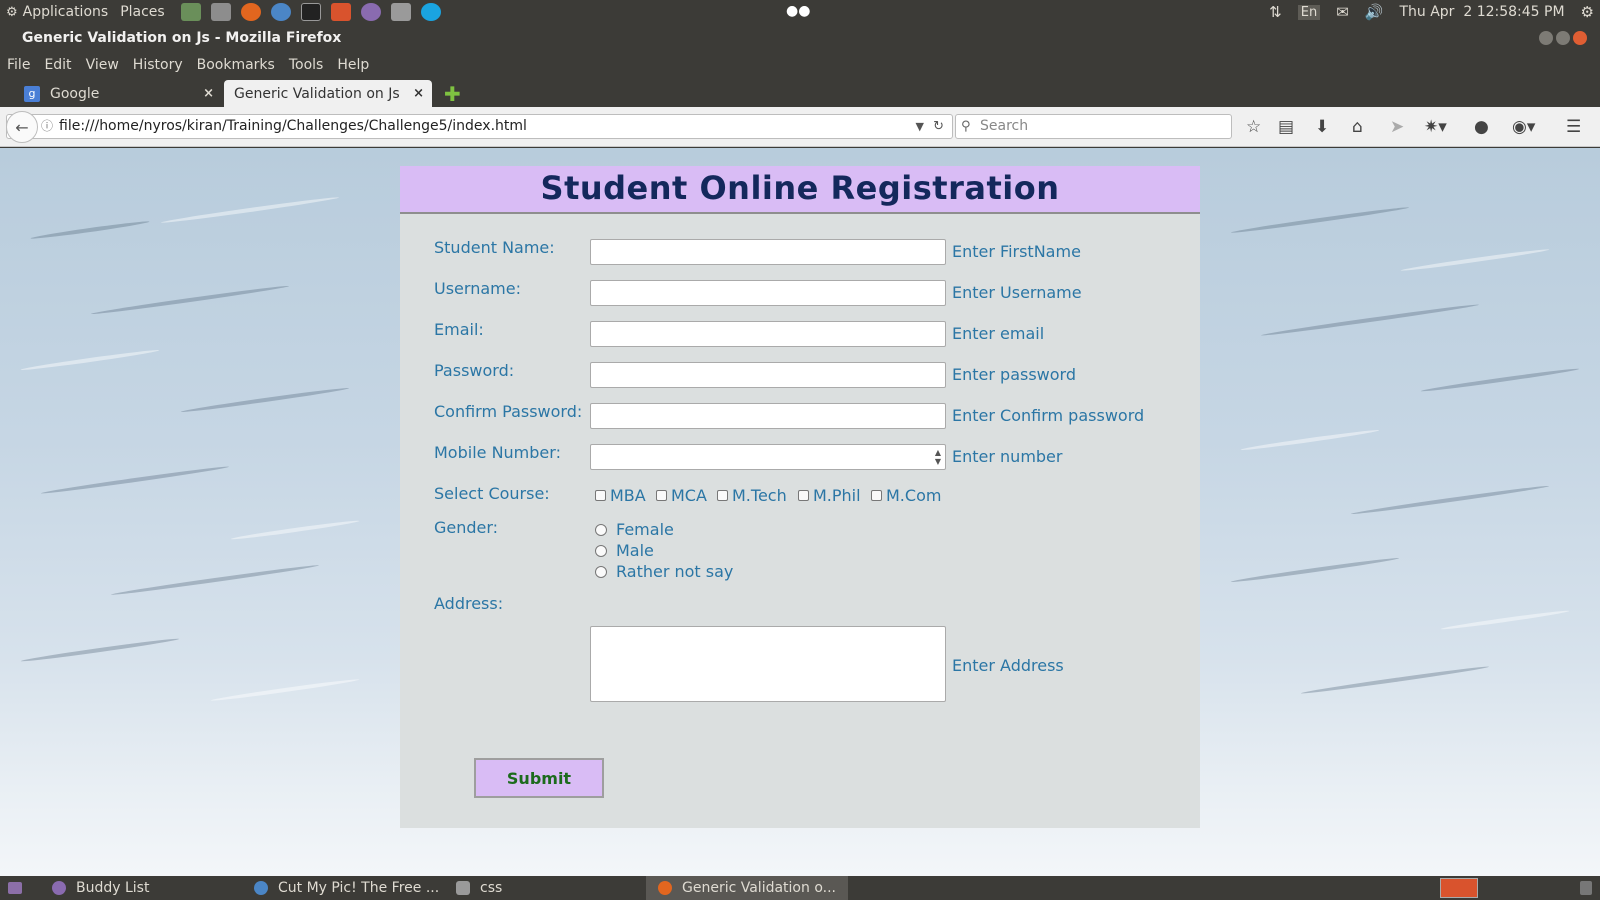 This screenshot has height=900, width=1600. Describe the element at coordinates (261, 888) in the screenshot. I see `chromium-icon` at that location.